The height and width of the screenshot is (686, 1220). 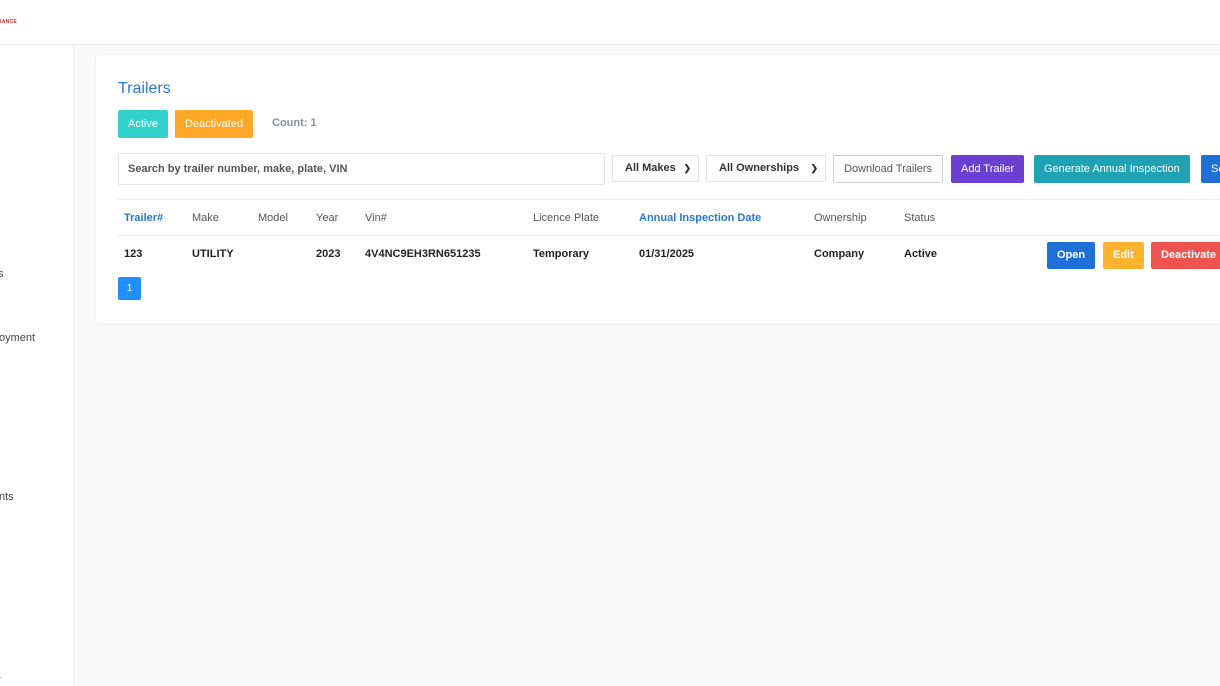 What do you see at coordinates (328, 254) in the screenshot?
I see `cell-year: 2023` at bounding box center [328, 254].